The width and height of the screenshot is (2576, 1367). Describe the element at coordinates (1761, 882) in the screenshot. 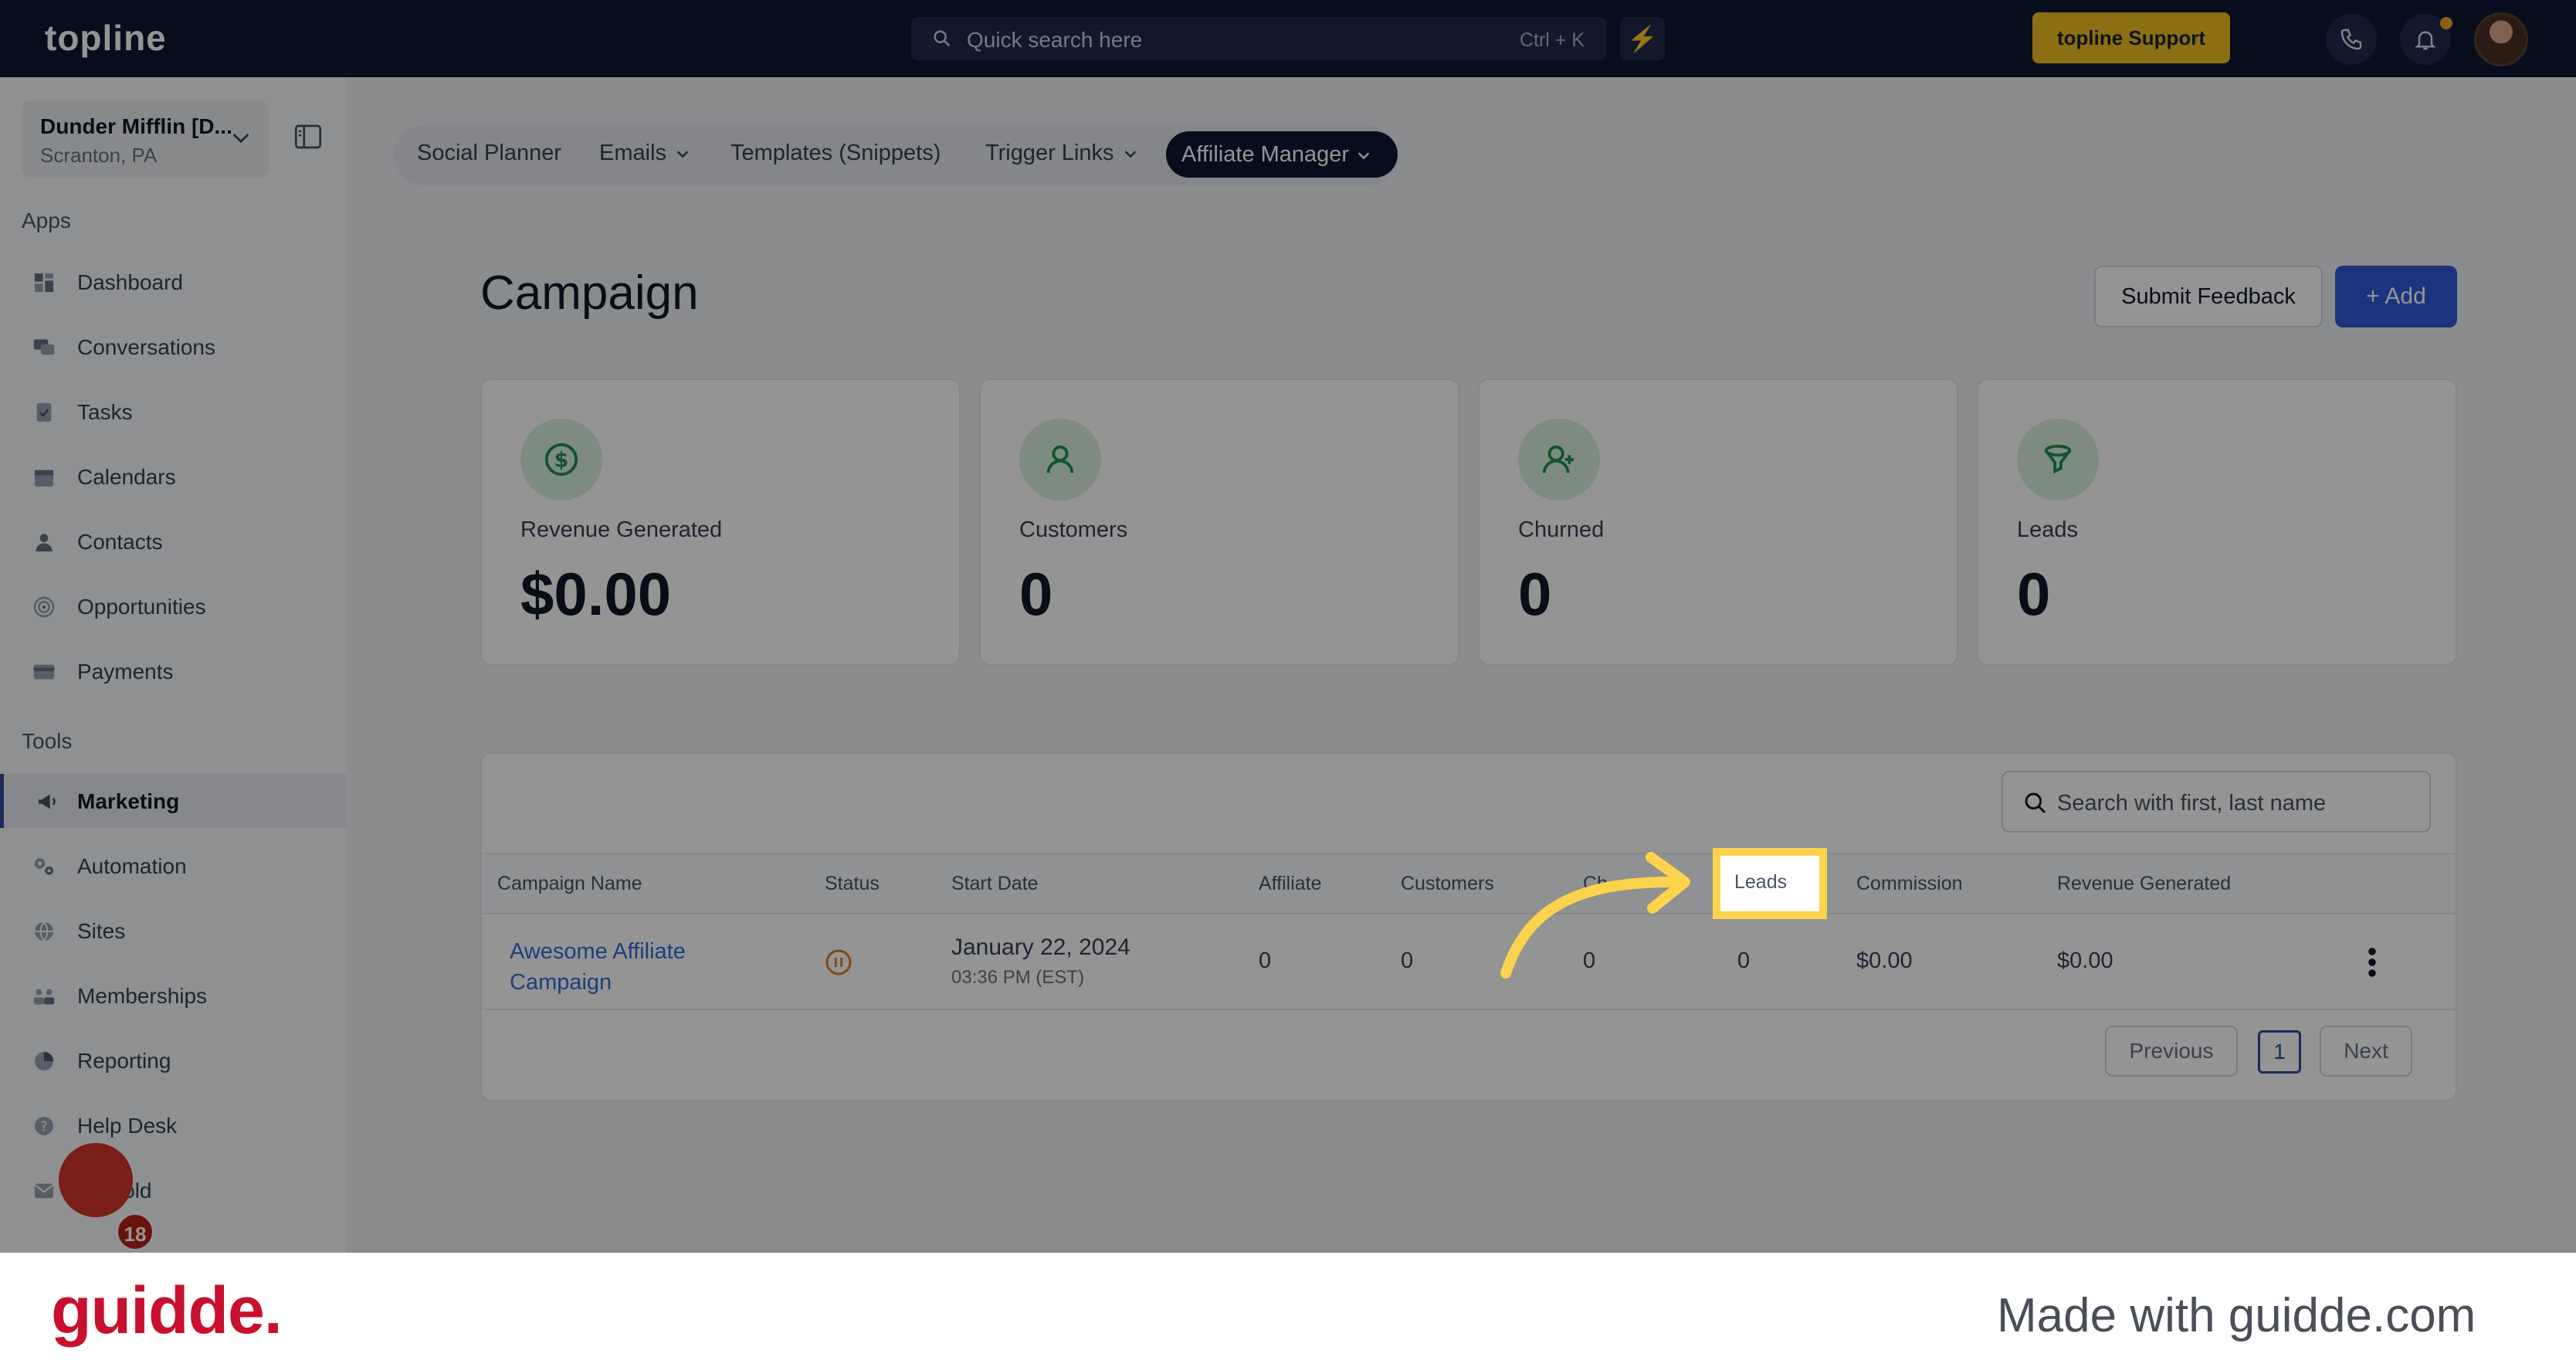

I see `col-leads-label: Leads` at that location.